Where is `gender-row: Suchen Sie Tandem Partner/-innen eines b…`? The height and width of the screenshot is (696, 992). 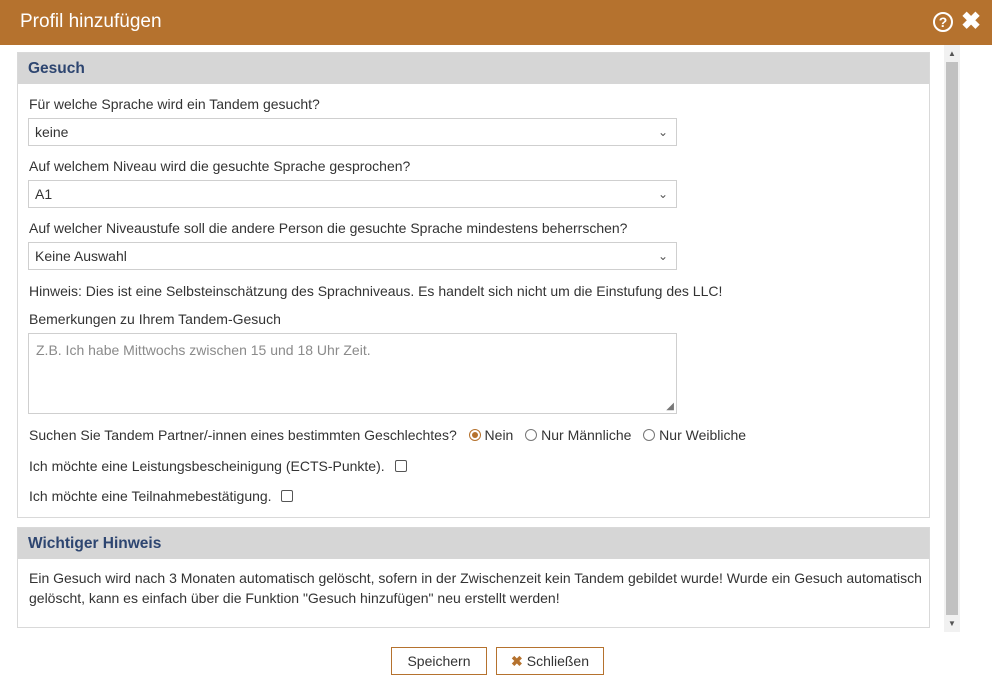
gender-row: Suchen Sie Tandem Partner/-innen eines b… is located at coordinates (387, 435).